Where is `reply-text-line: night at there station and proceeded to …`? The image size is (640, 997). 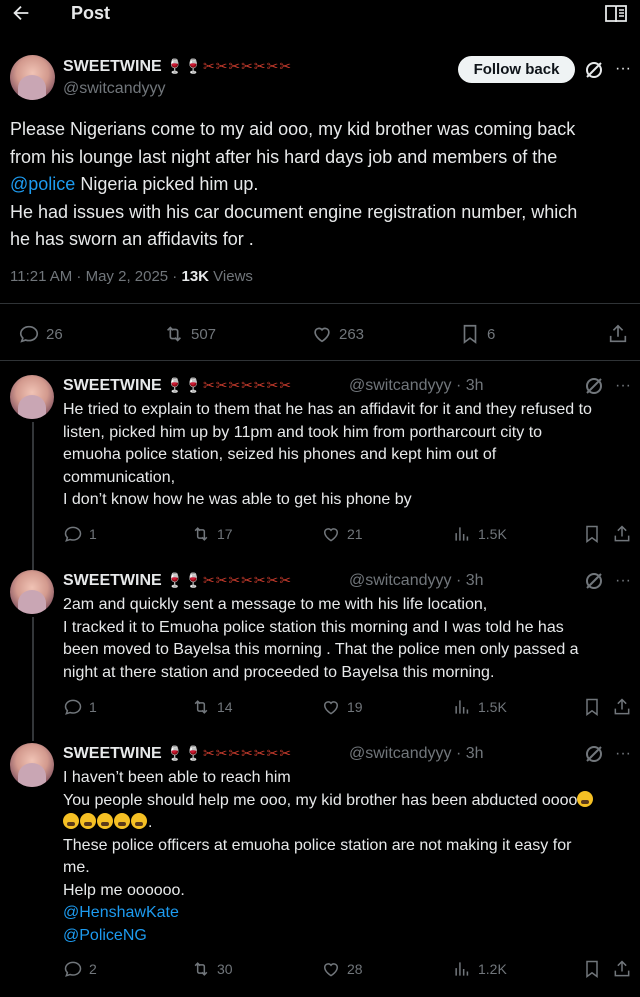
reply-text-line: night at there station and proceeded to … is located at coordinates (279, 672).